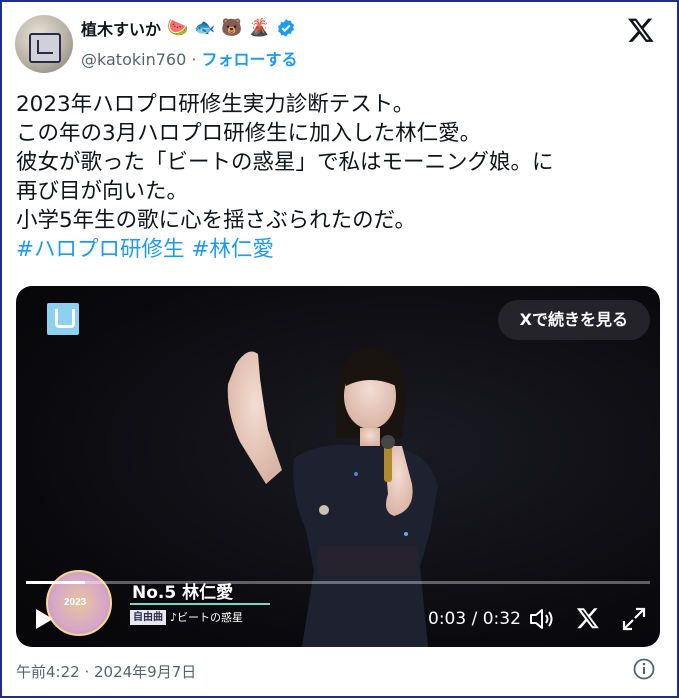 The height and width of the screenshot is (698, 679). Describe the element at coordinates (100, 249) in the screenshot. I see `hashtag-link: #ハロプロ研修生` at that location.